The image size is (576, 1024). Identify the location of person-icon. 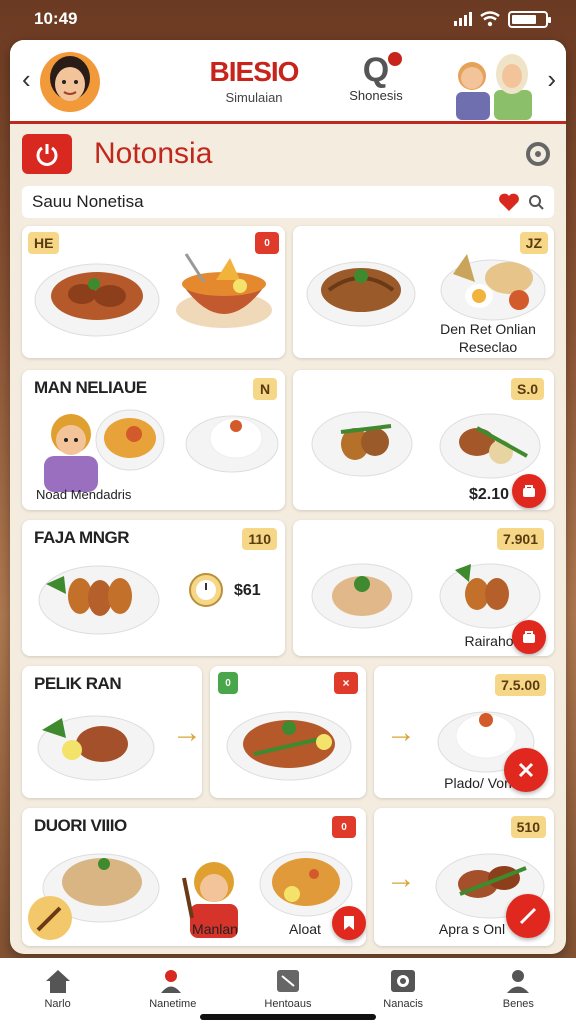
(518, 981).